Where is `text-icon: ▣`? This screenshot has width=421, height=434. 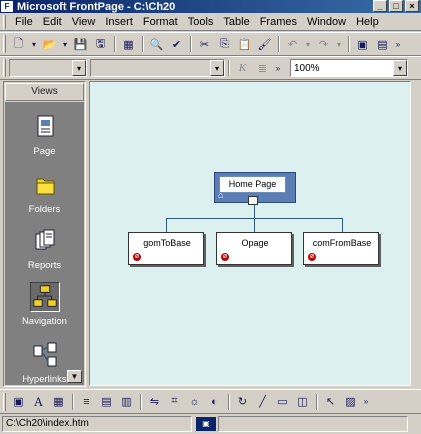
text-icon: ▣ is located at coordinates (18, 402).